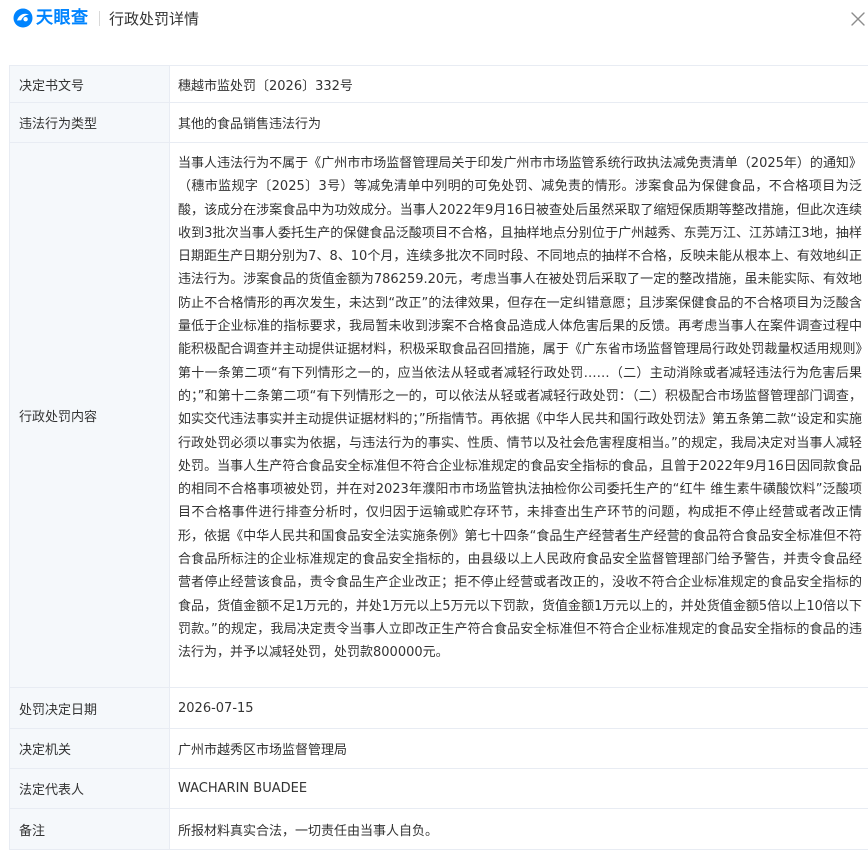 The width and height of the screenshot is (868, 850). What do you see at coordinates (439, 749) in the screenshot?
I see `row-authority: 决定机关 广州市越秀区市场监督管理局` at bounding box center [439, 749].